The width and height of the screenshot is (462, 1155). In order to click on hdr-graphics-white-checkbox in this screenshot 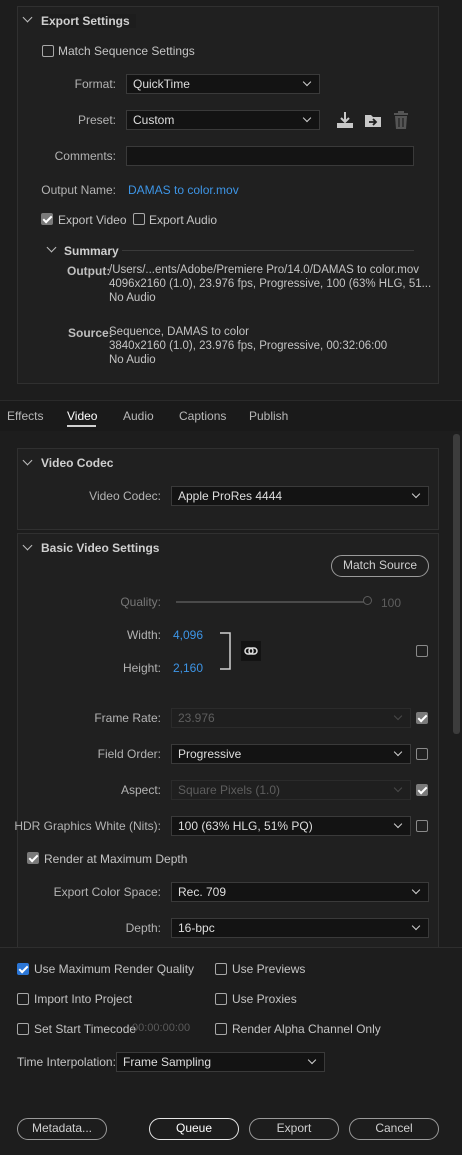, I will do `click(422, 826)`.